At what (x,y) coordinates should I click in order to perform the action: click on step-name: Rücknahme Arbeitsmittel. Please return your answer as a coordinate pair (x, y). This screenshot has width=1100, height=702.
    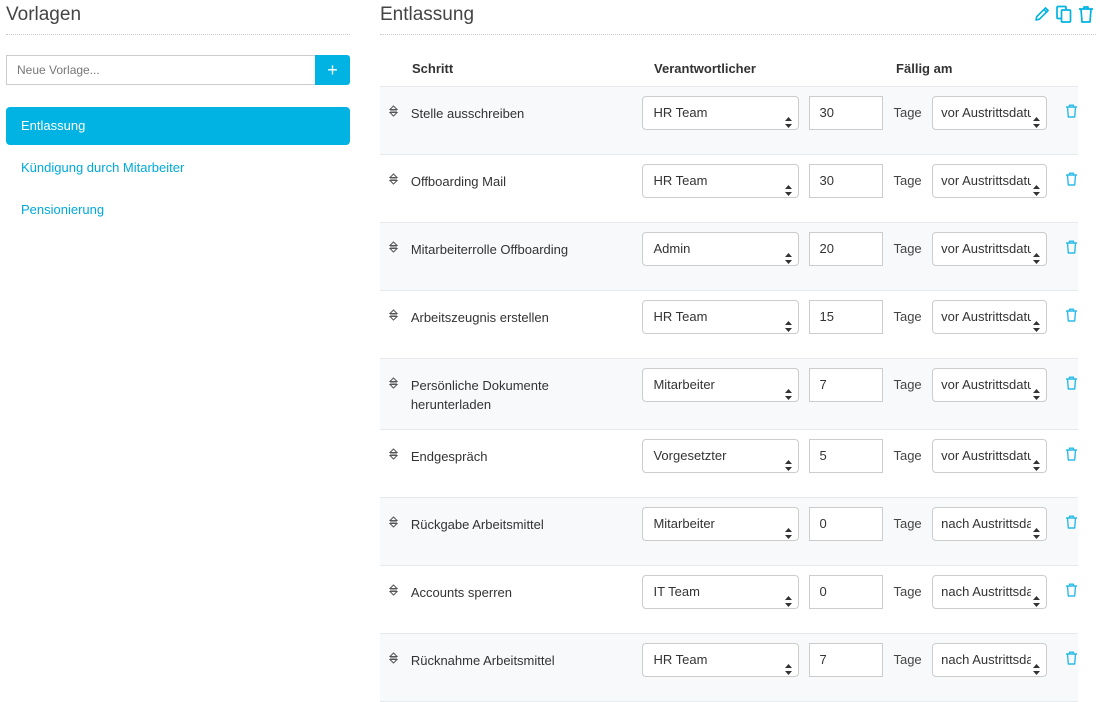
    Looking at the image, I should click on (482, 660).